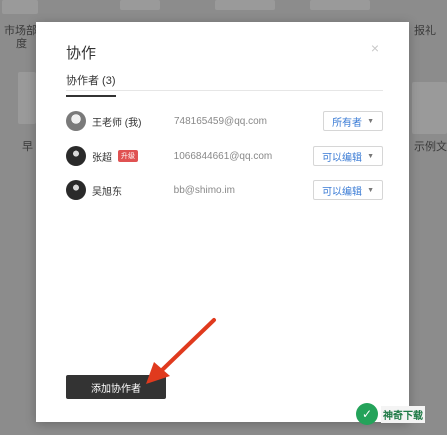  What do you see at coordinates (128, 156) in the screenshot?
I see `upgrade-badge: 升级` at bounding box center [128, 156].